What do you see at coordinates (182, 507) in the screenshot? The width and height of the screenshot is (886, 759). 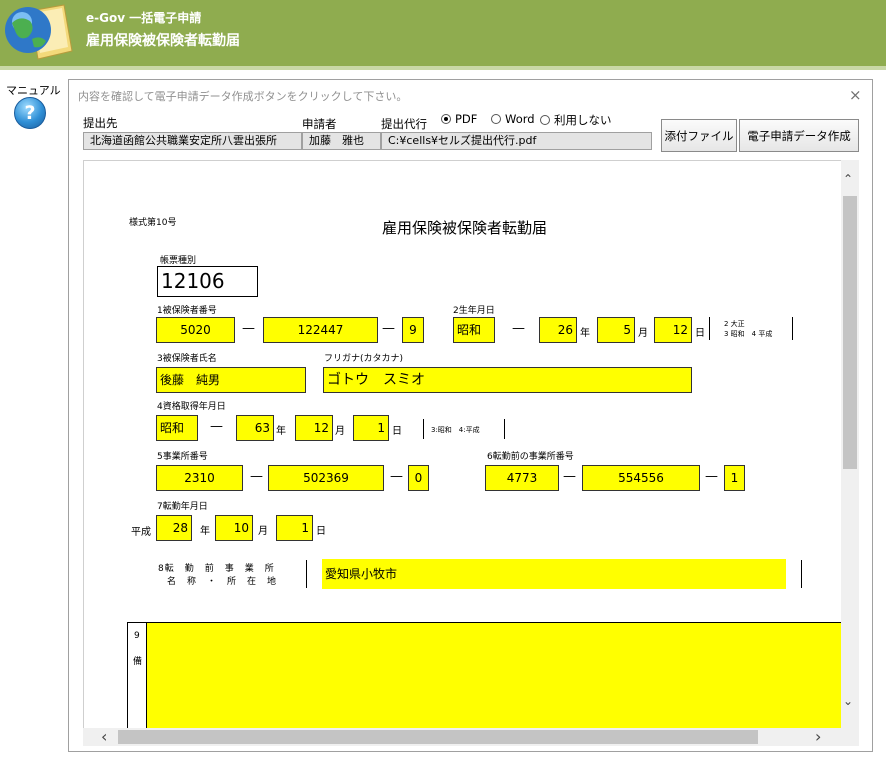 I see `transfer-date-label: 7転勤年月日` at bounding box center [182, 507].